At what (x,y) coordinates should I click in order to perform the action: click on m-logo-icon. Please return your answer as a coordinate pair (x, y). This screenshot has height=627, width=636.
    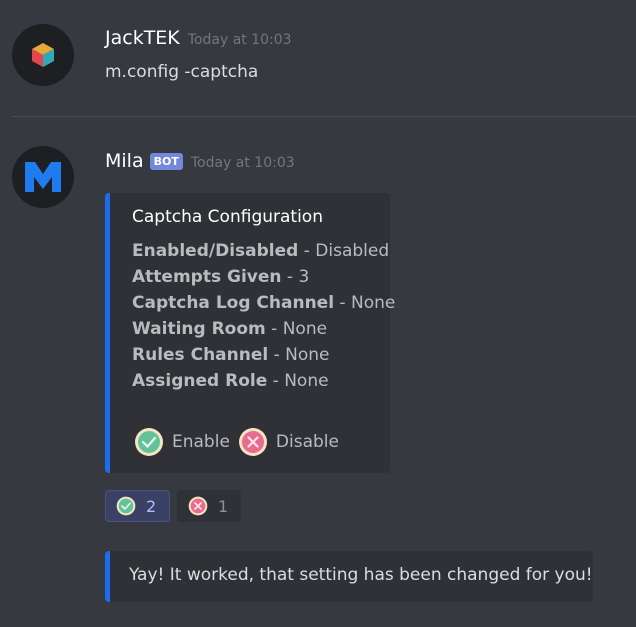
    Looking at the image, I should click on (43, 177).